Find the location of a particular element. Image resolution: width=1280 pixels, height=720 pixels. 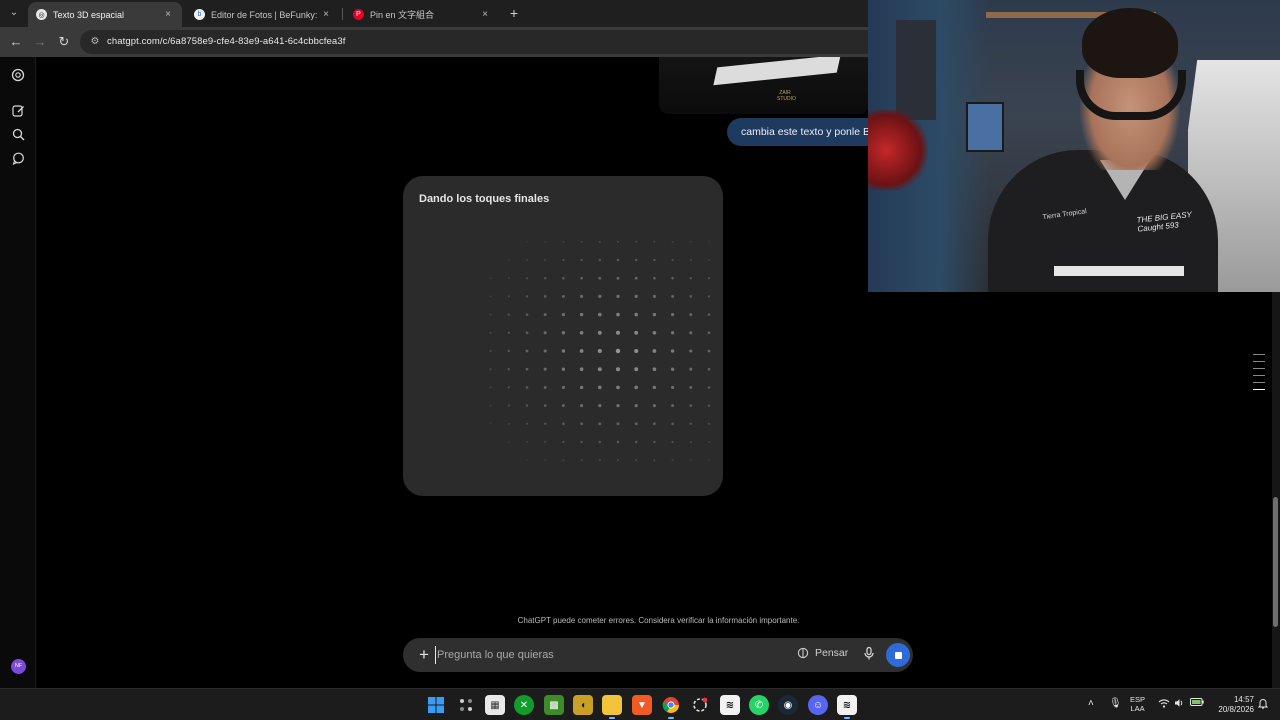

generation-dot-grid is located at coordinates (600, 351).